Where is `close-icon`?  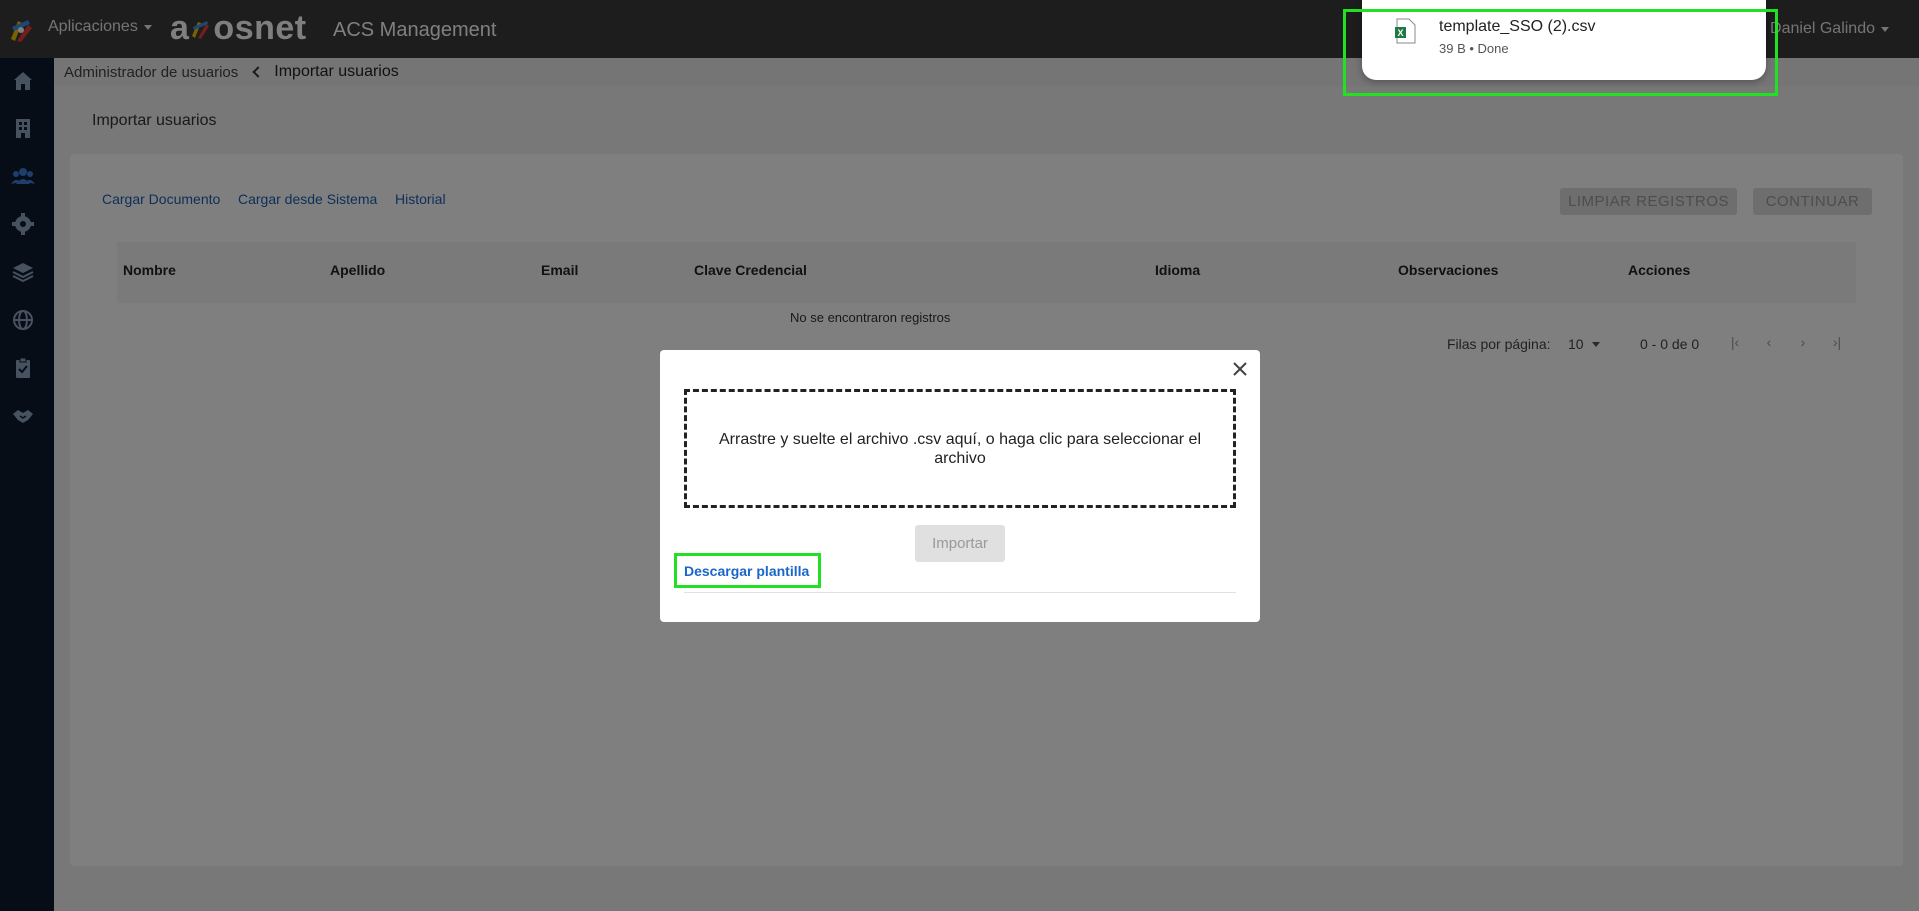 close-icon is located at coordinates (1240, 369).